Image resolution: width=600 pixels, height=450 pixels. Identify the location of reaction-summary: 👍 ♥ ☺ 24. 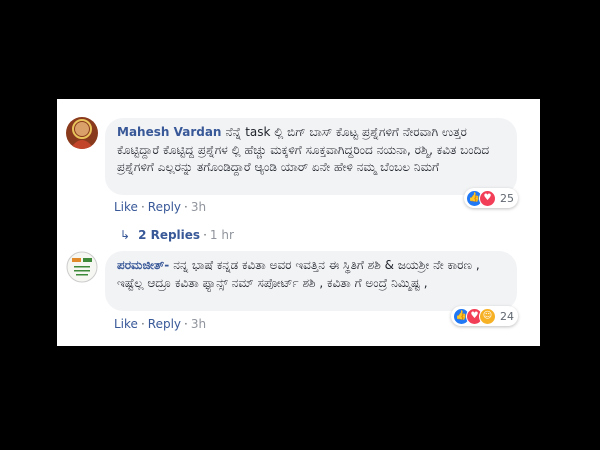
(484, 316).